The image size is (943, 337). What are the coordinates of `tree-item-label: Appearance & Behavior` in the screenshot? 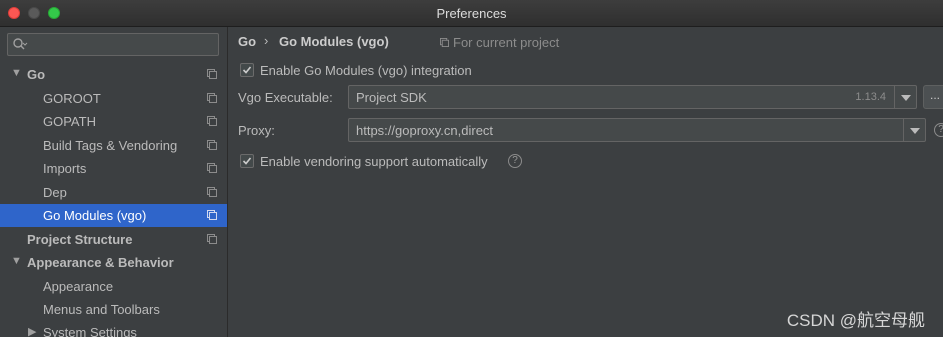 It's located at (100, 262).